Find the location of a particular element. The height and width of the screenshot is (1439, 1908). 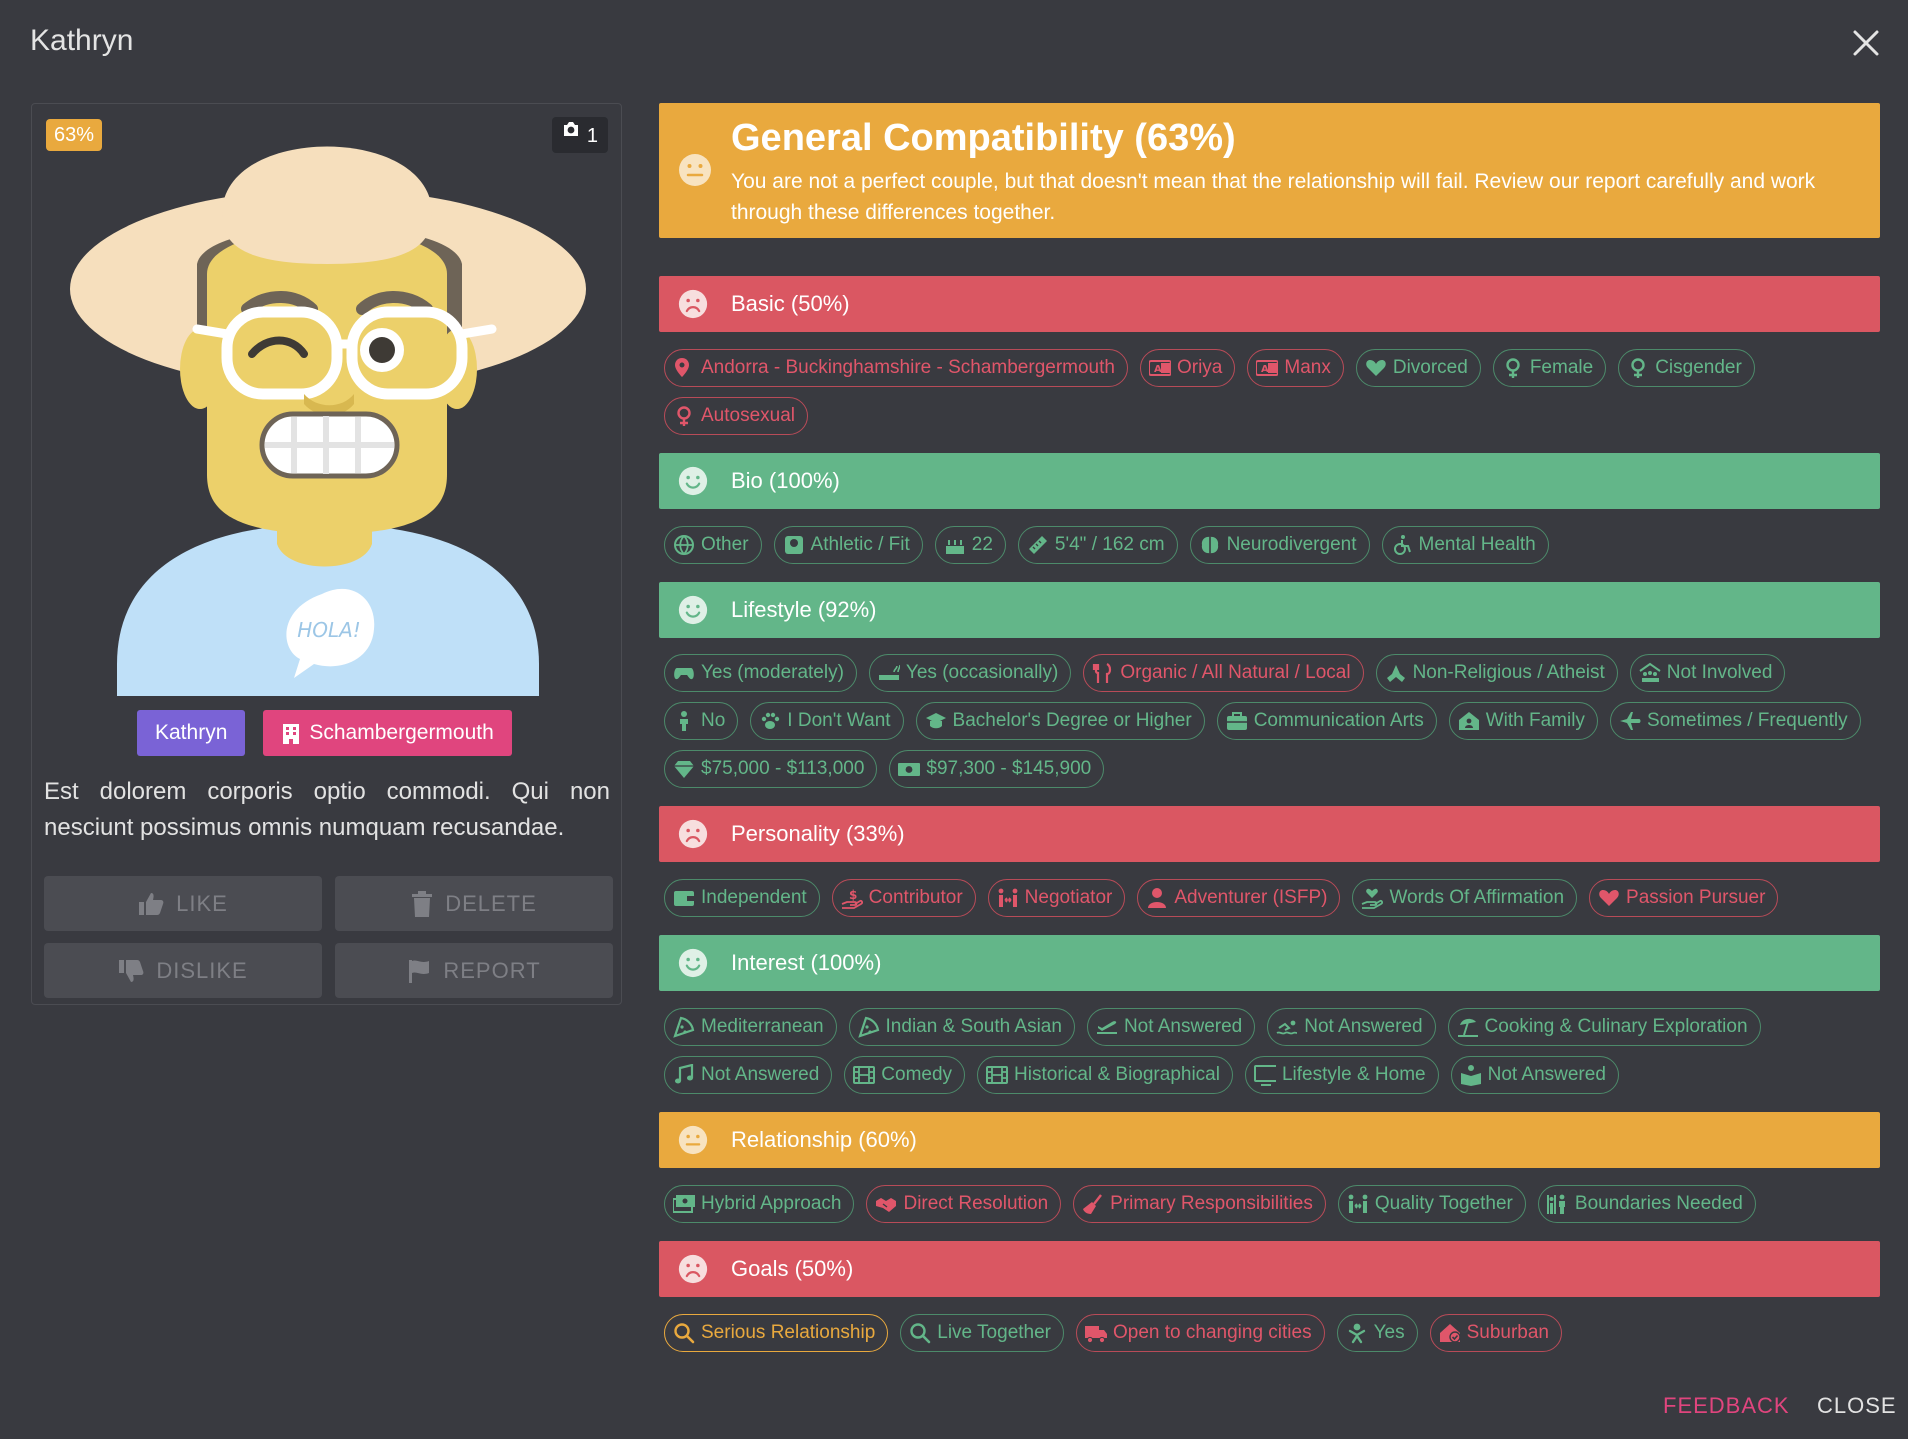

tag-lifestyle: Yes (occasionally) is located at coordinates (970, 673).